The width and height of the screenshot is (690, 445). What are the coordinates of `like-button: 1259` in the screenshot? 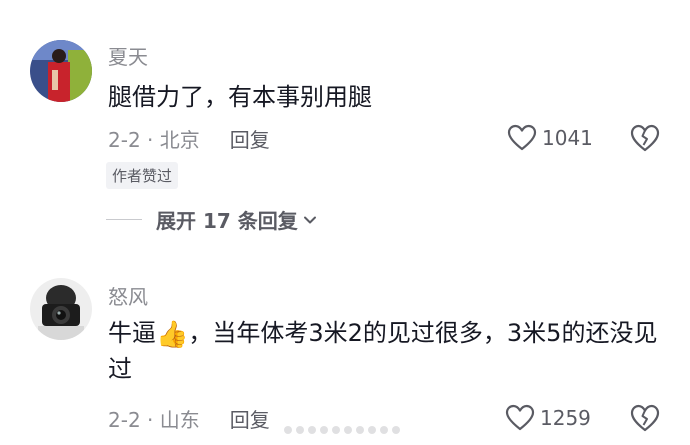 It's located at (548, 418).